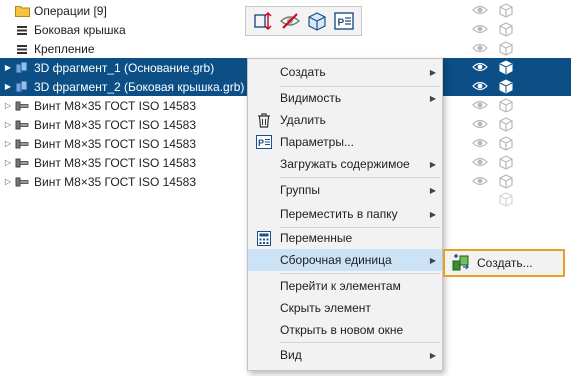 The width and height of the screenshot is (571, 376). What do you see at coordinates (345, 72) in the screenshot?
I see `menu-item-create: Создать ▶` at bounding box center [345, 72].